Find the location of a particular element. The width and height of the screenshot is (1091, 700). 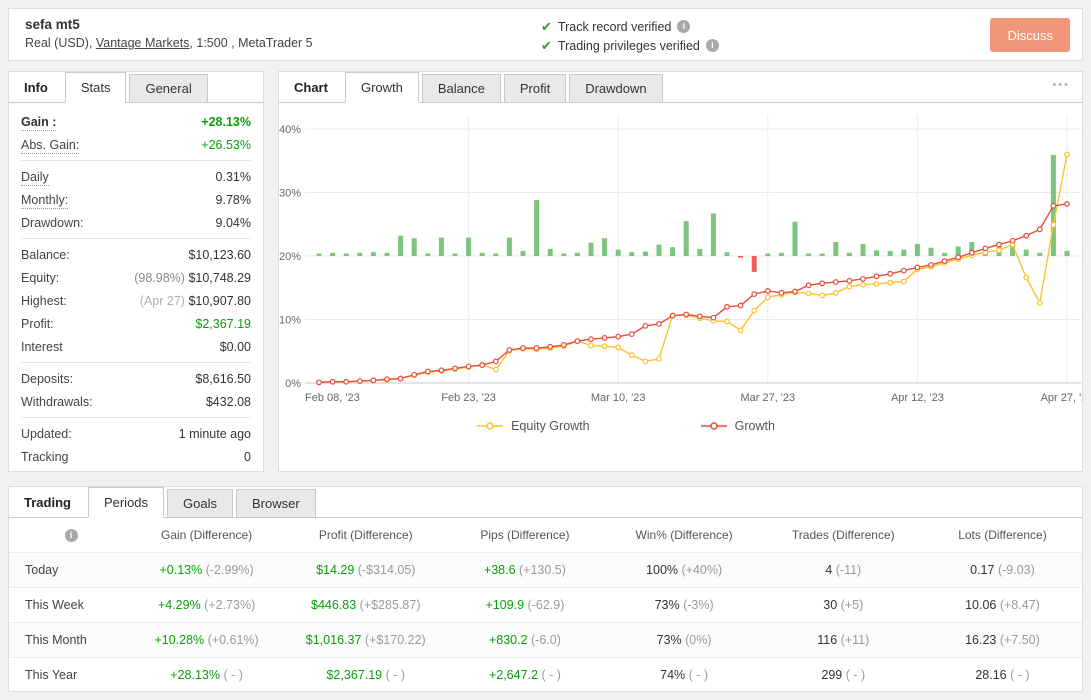

stat-value: +28.13% is located at coordinates (226, 121).